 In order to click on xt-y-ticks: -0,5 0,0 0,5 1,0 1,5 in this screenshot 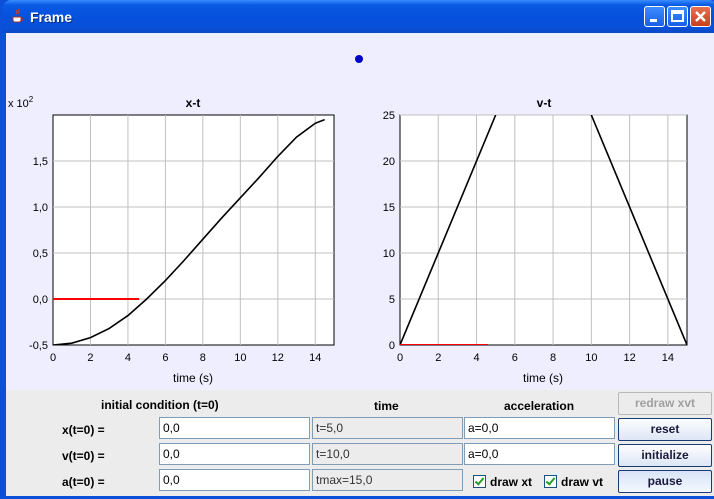, I will do `click(38, 254)`.